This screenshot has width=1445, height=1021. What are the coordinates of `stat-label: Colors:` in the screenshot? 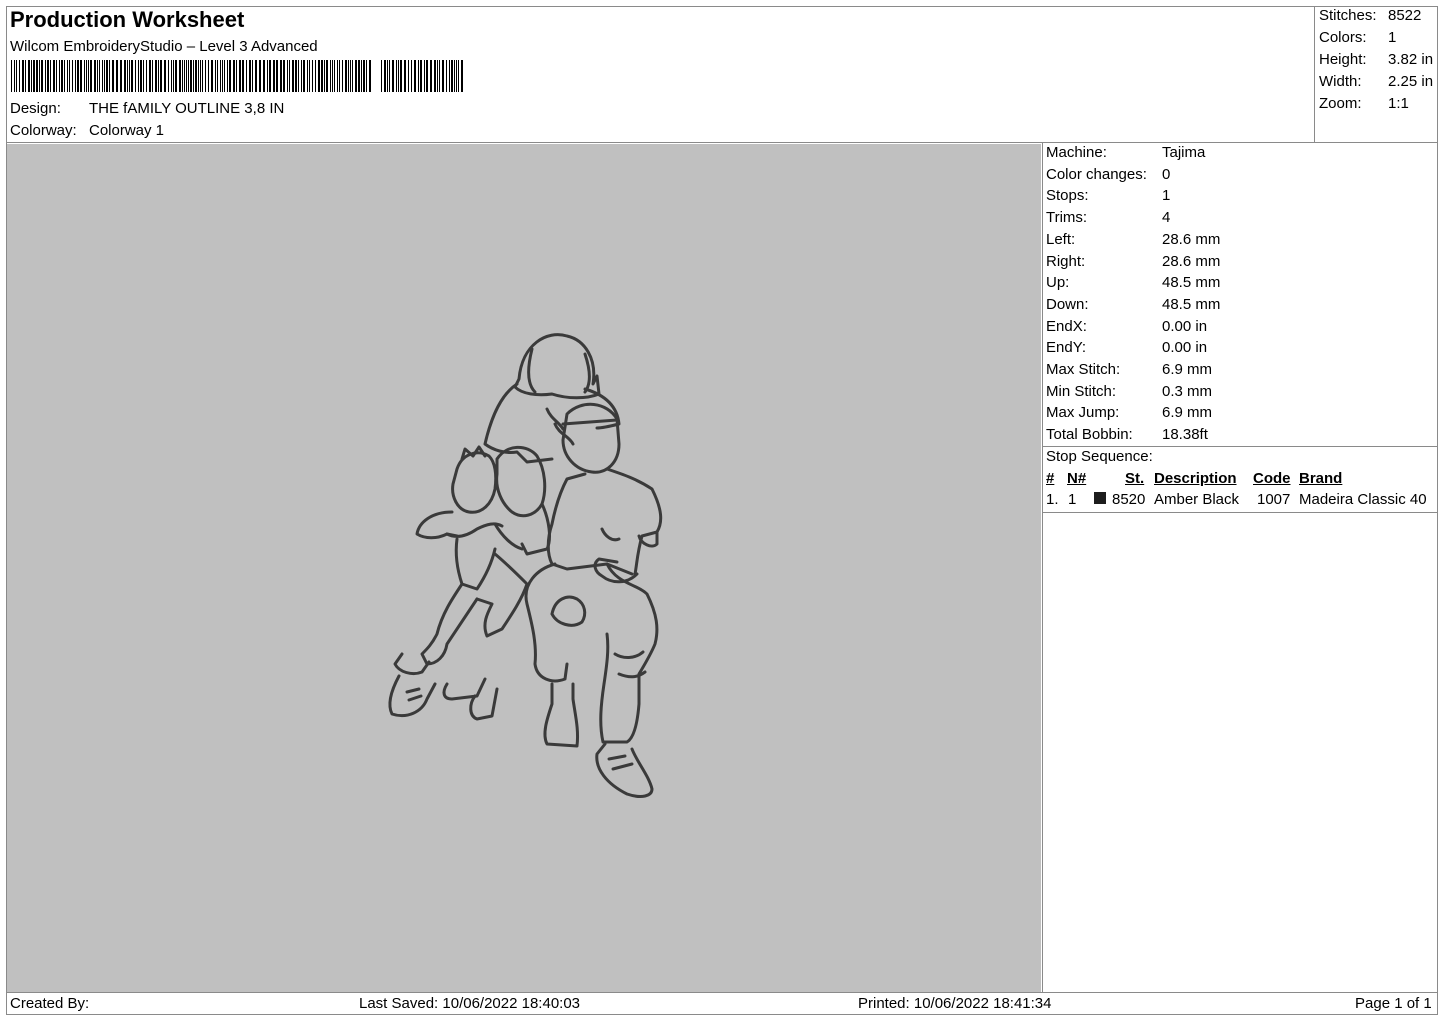 It's located at (1343, 37).